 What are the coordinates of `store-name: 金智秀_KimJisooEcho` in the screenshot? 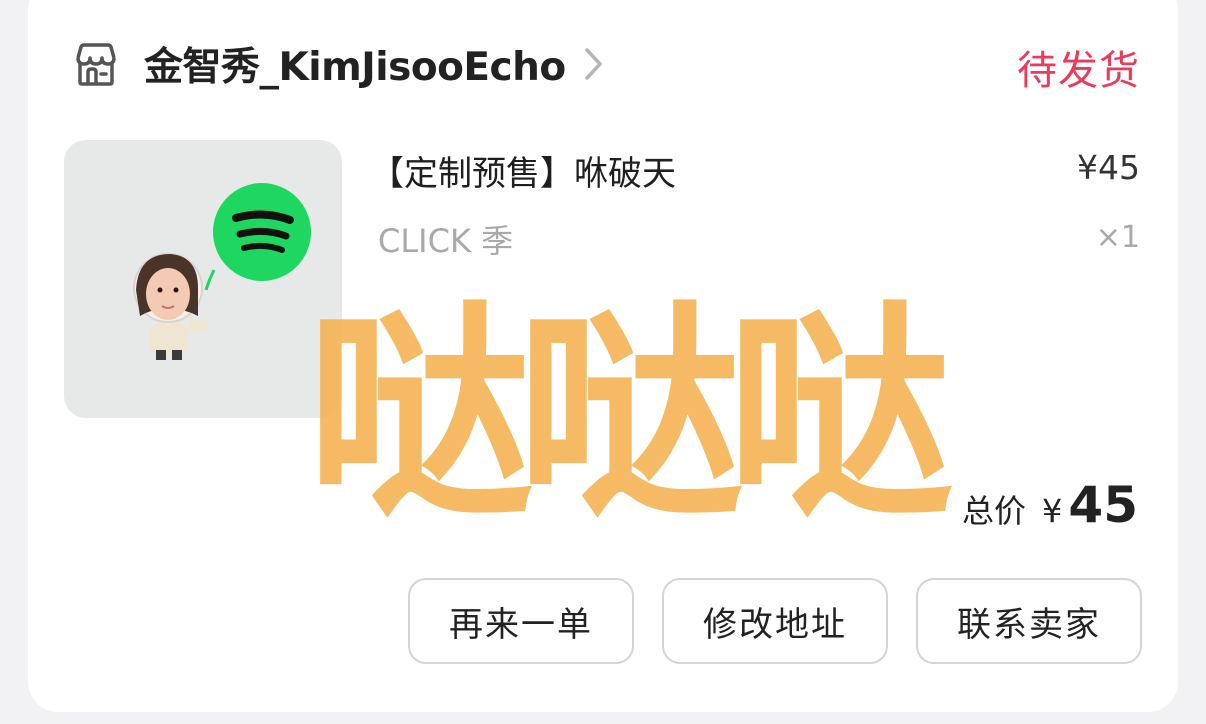 It's located at (355, 64).